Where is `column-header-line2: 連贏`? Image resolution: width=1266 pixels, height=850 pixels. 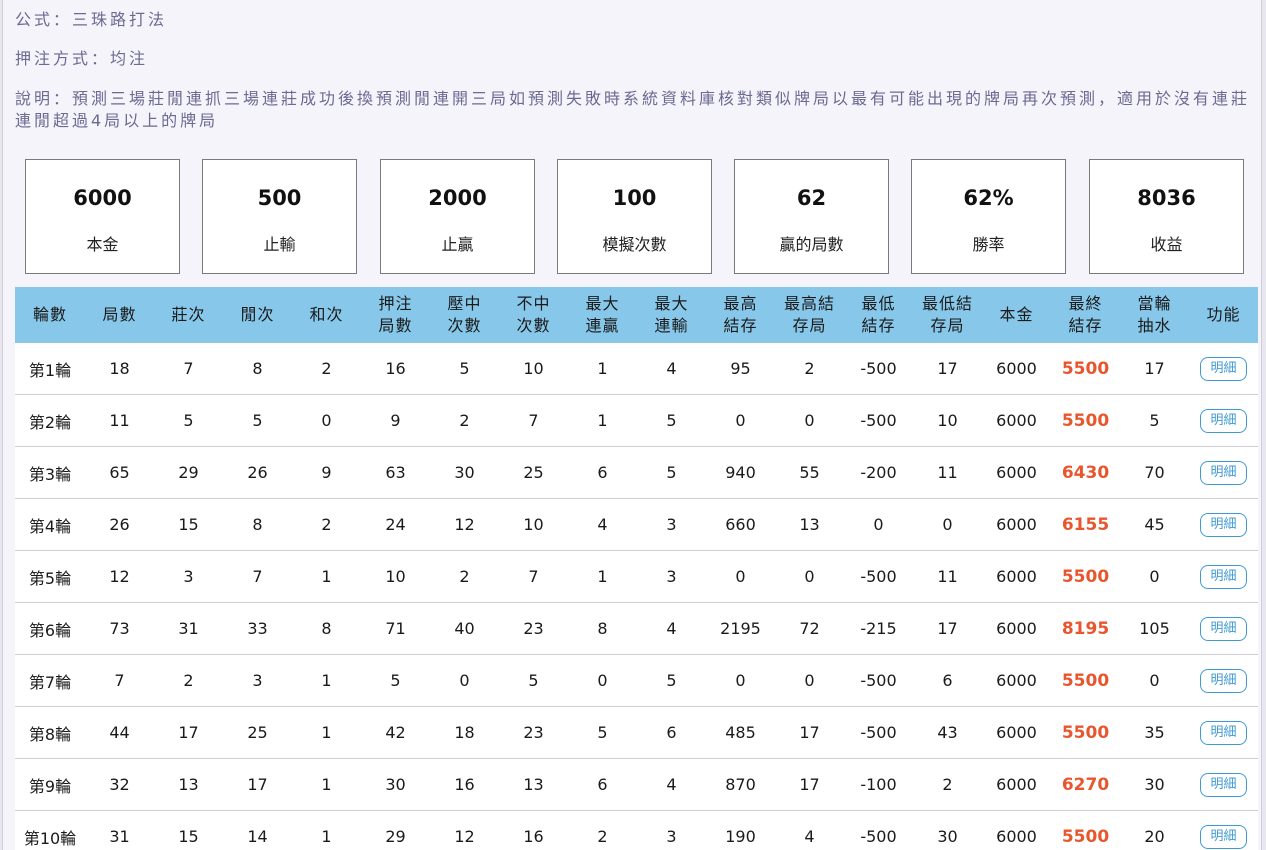
column-header-line2: 連贏 is located at coordinates (602, 325).